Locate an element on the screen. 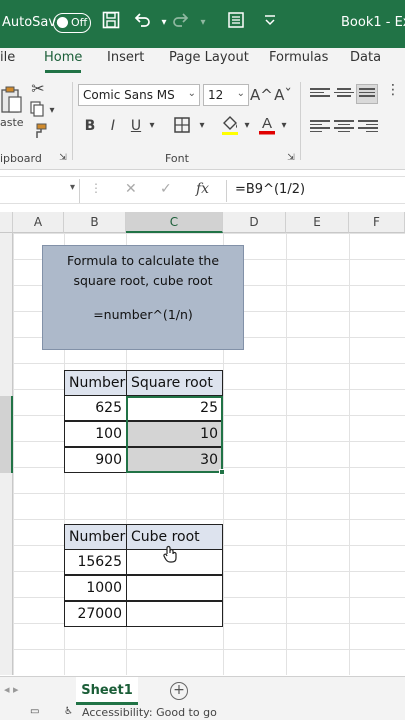 The image size is (405, 720). shrink-font-icon: Aˇ is located at coordinates (283, 95).